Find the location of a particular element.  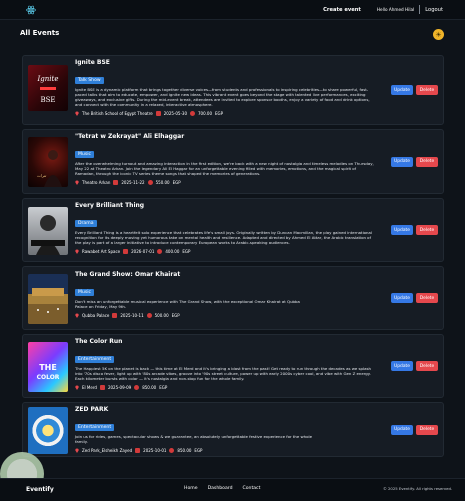

footer-link-home: Home is located at coordinates (191, 488).